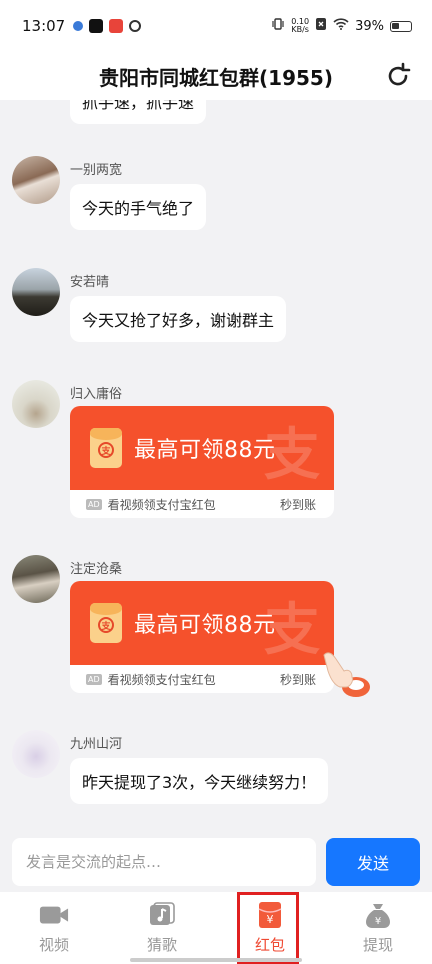 This screenshot has width=432, height=964. What do you see at coordinates (135, 26) in the screenshot?
I see `link-app-icon` at bounding box center [135, 26].